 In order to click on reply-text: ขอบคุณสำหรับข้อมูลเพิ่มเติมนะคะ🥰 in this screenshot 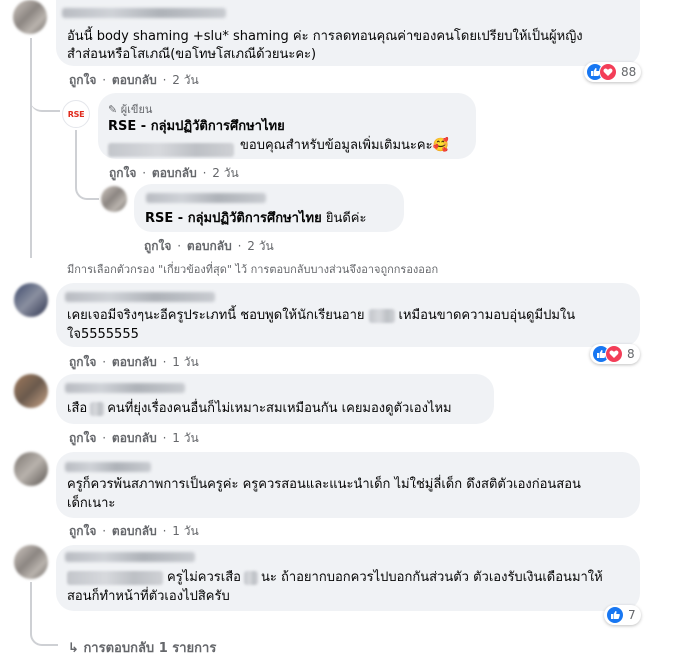, I will do `click(344, 145)`.